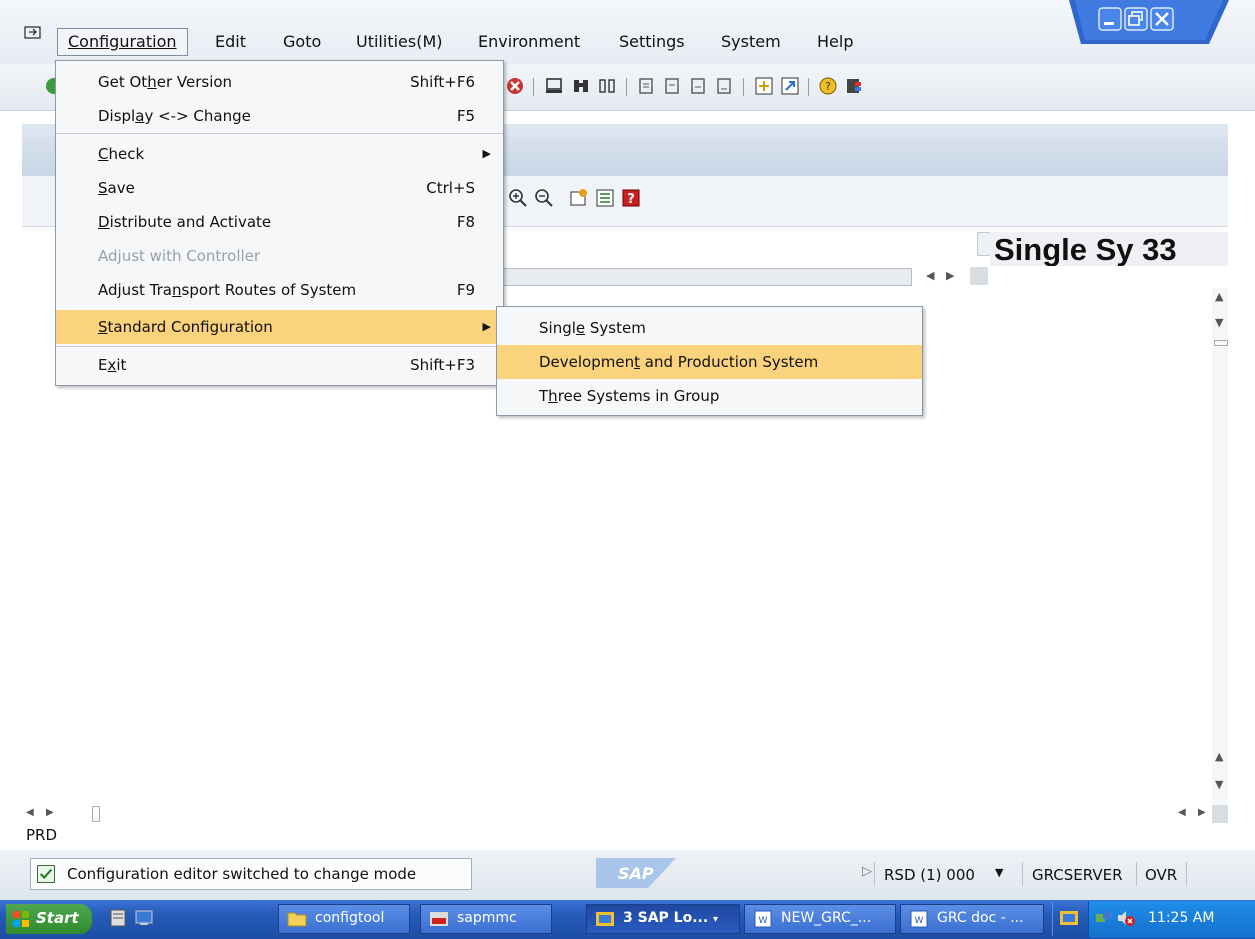 The height and width of the screenshot is (939, 1255). What do you see at coordinates (867, 871) in the screenshot?
I see `status-expand-icon: ▷` at bounding box center [867, 871].